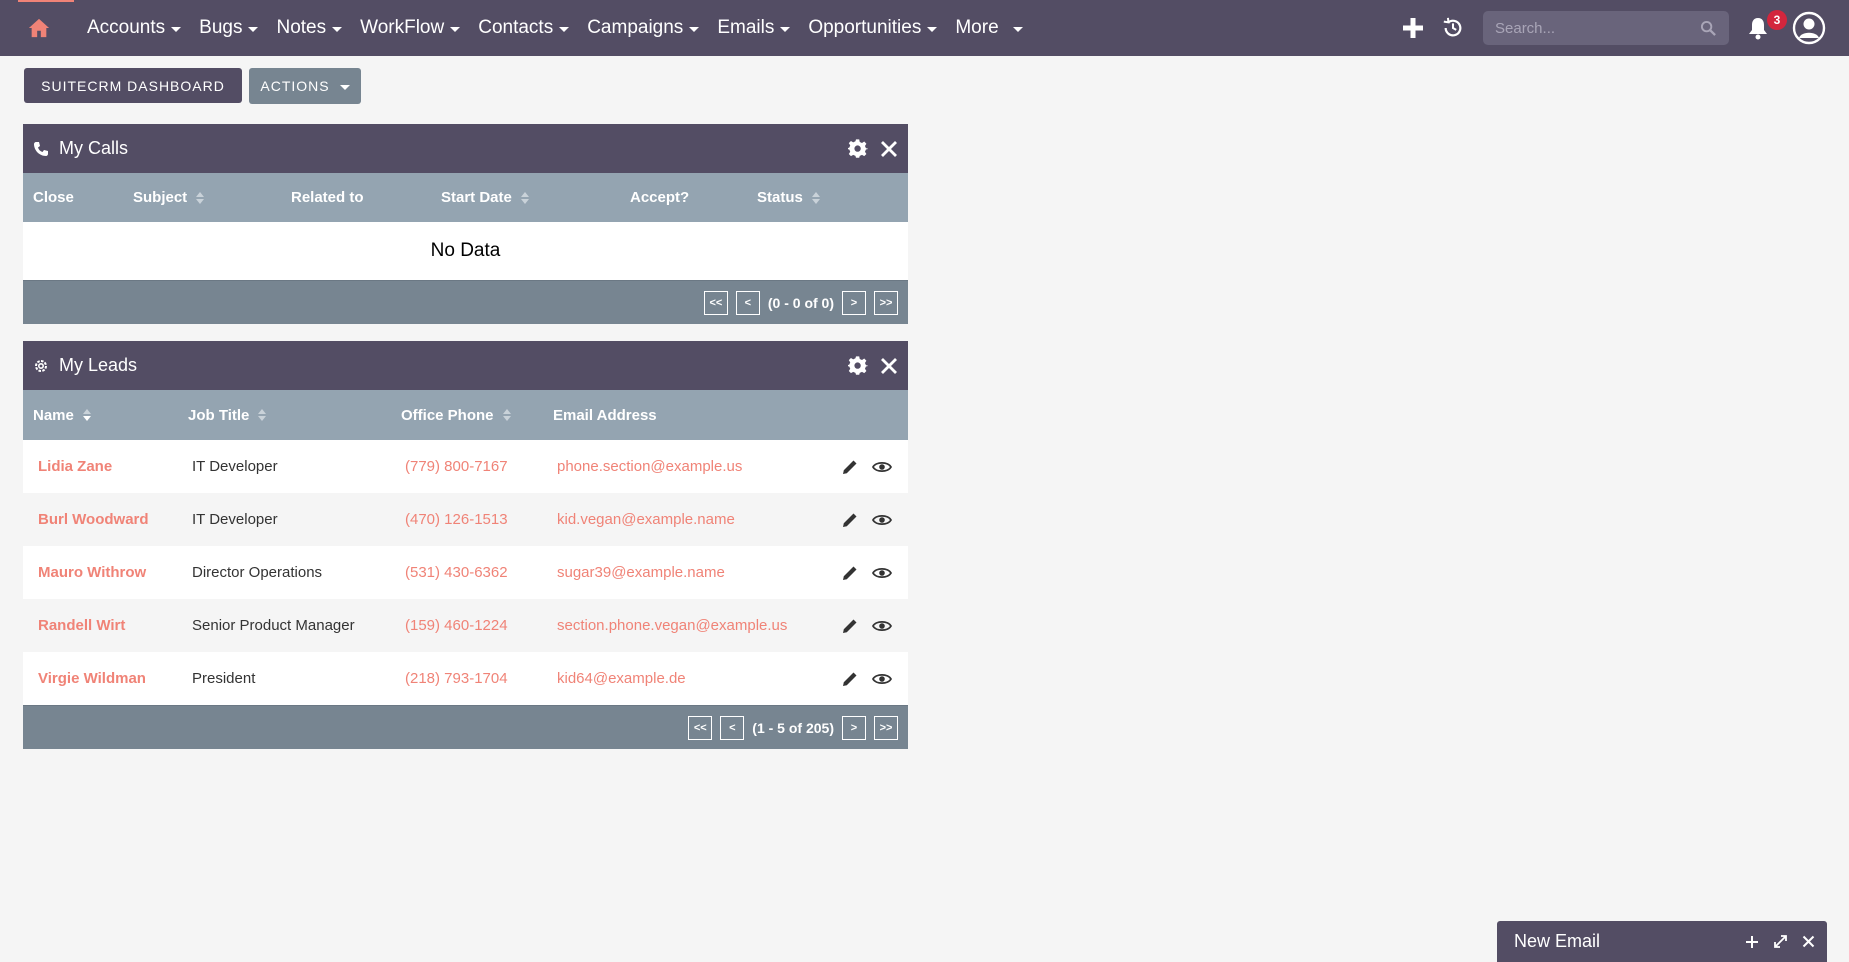  What do you see at coordinates (465, 365) in the screenshot?
I see `dashlet-header: My Leads` at bounding box center [465, 365].